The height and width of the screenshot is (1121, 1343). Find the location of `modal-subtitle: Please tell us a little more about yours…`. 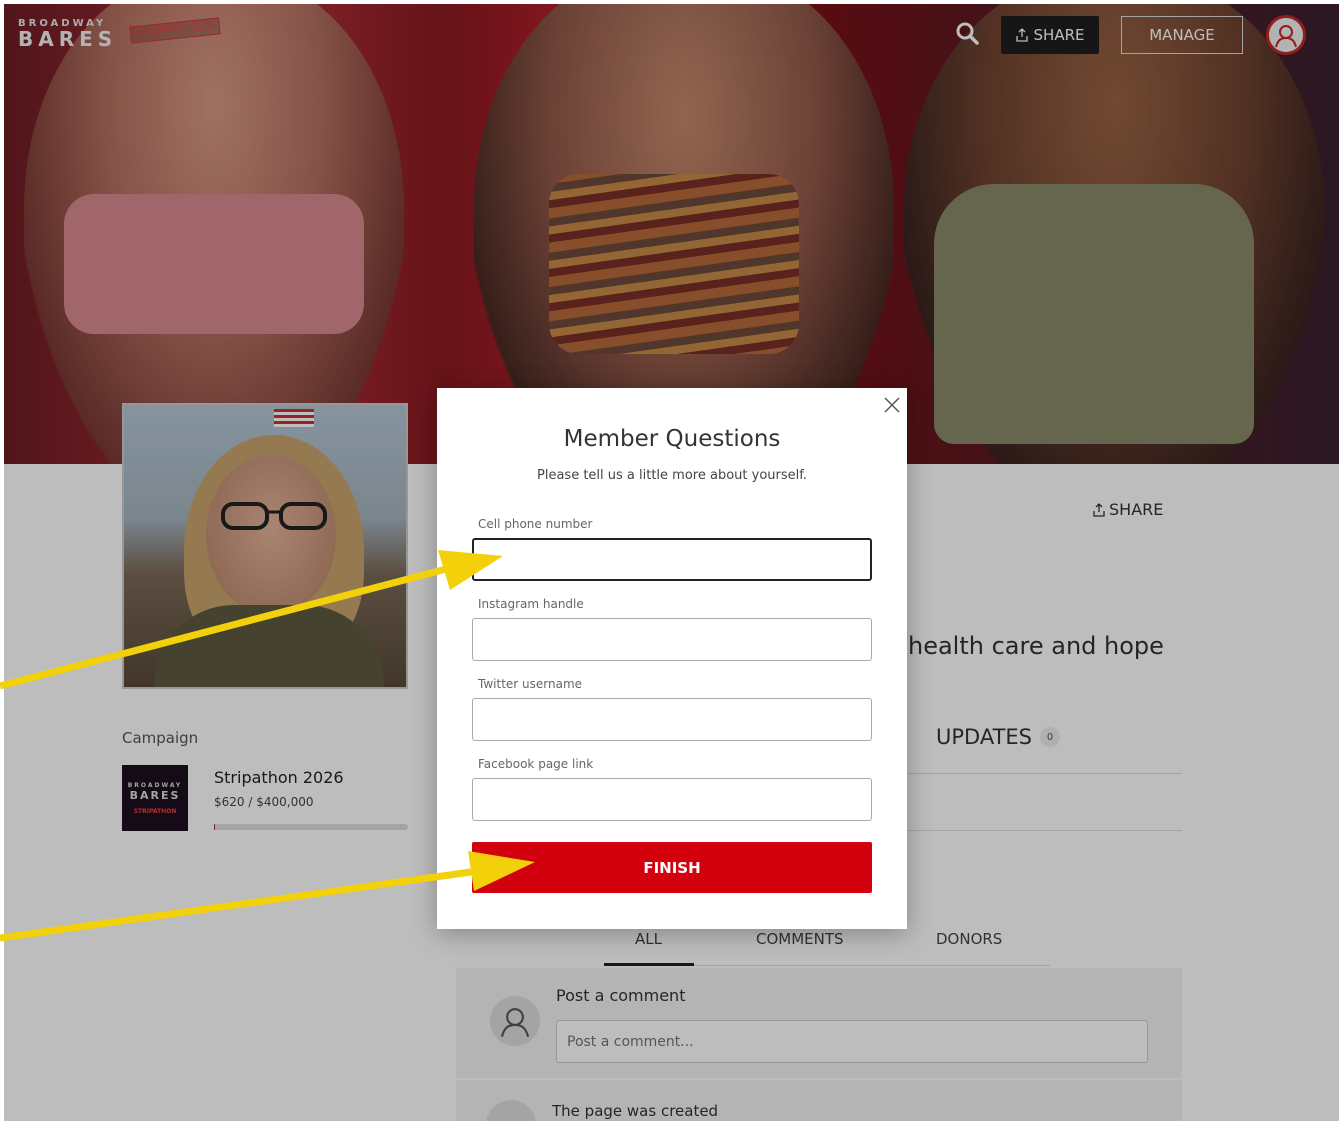

modal-subtitle: Please tell us a little more about yours… is located at coordinates (672, 475).